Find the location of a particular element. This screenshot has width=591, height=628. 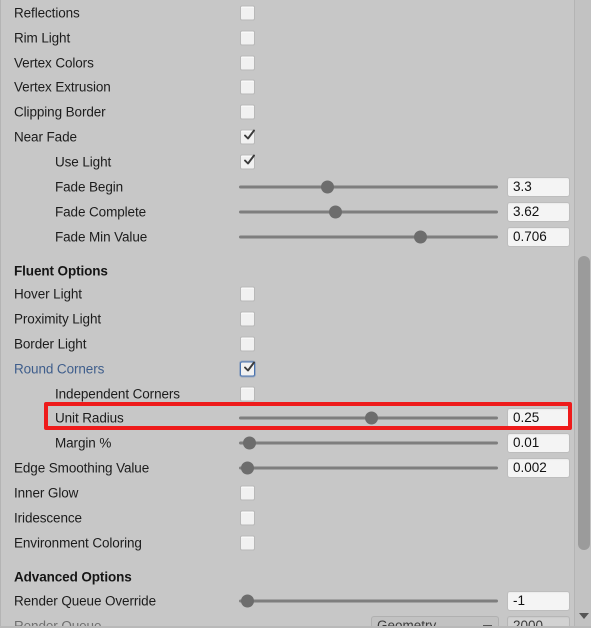

property-row-proximity-light: Proximity Light is located at coordinates (285, 318).